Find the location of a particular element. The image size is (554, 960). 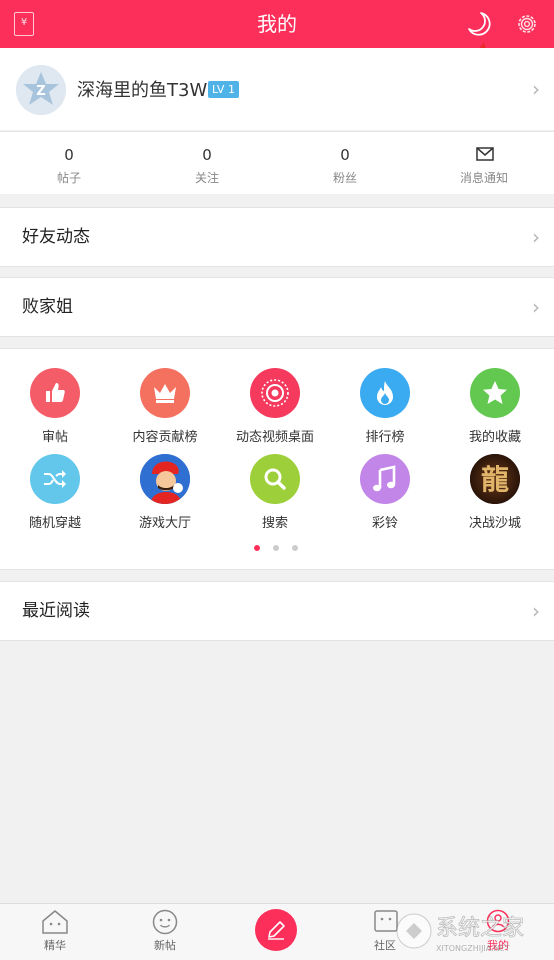

grid-label: 排行榜 is located at coordinates (385, 437).